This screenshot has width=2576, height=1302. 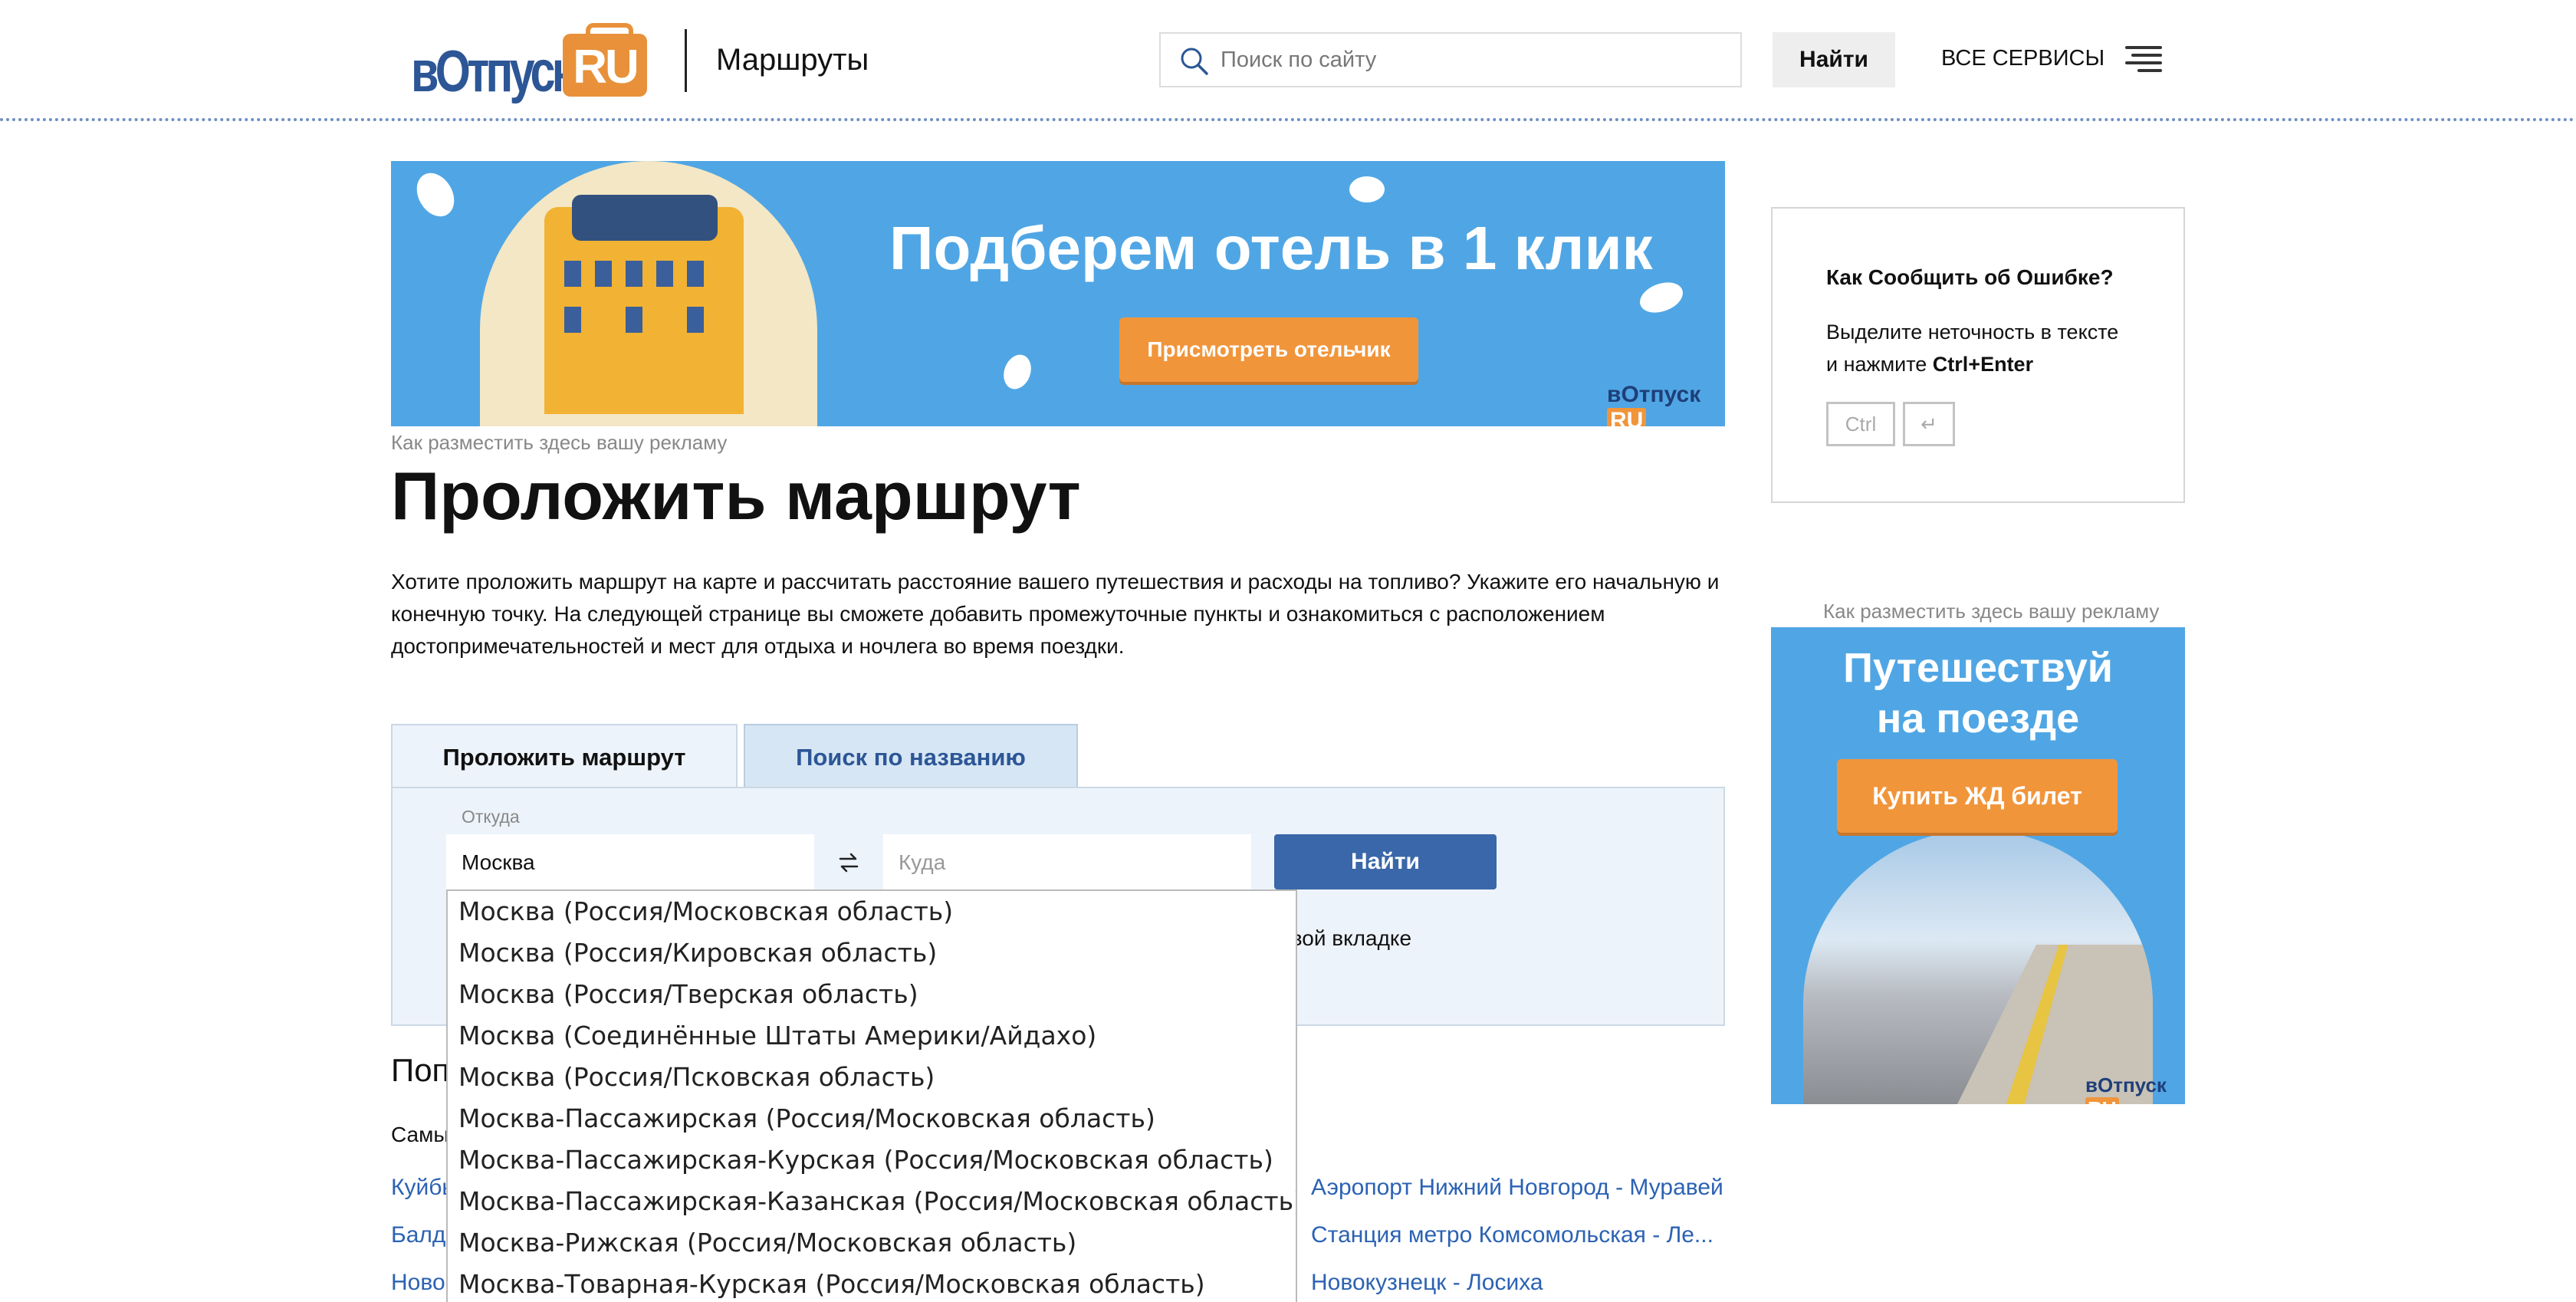 What do you see at coordinates (911, 756) in the screenshot?
I see `tab-search-by-name: Поиск по названию` at bounding box center [911, 756].